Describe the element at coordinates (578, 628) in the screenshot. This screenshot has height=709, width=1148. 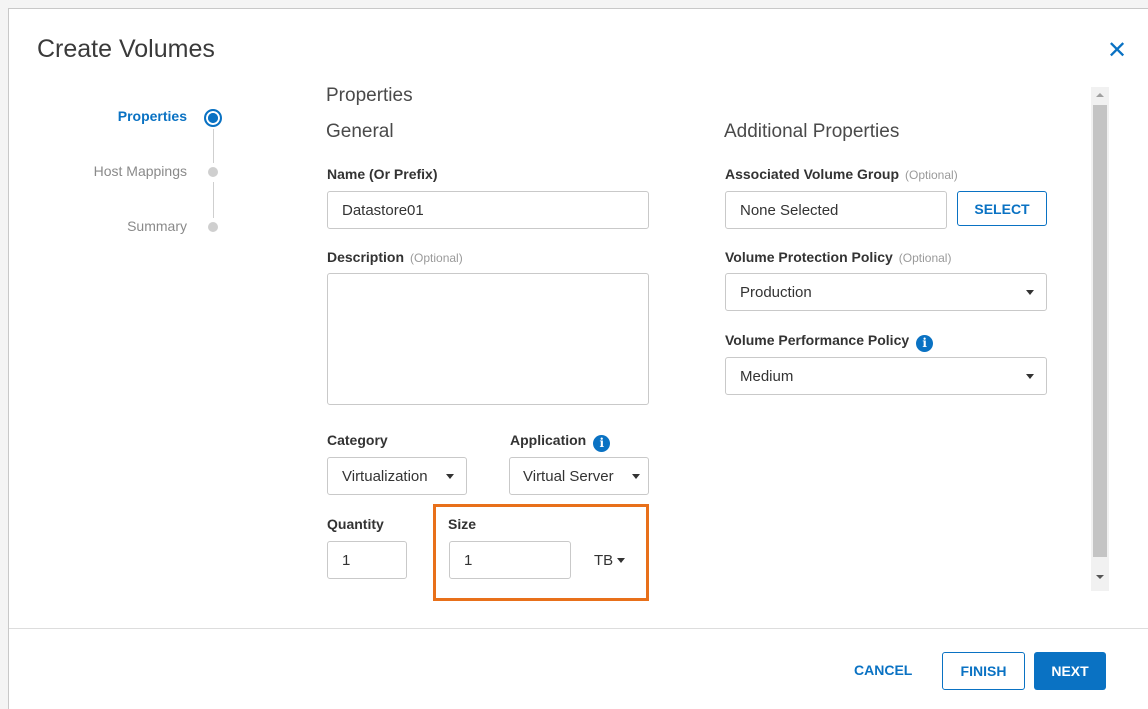
I see `footer-divider` at that location.